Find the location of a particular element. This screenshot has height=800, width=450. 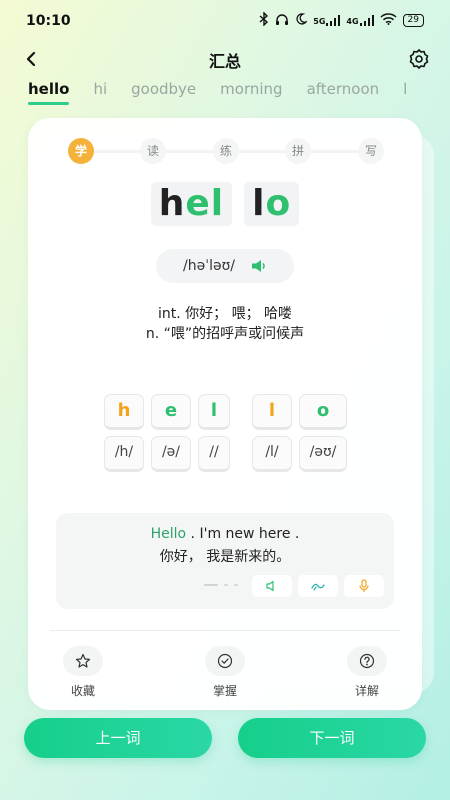

details-circle is located at coordinates (367, 661).